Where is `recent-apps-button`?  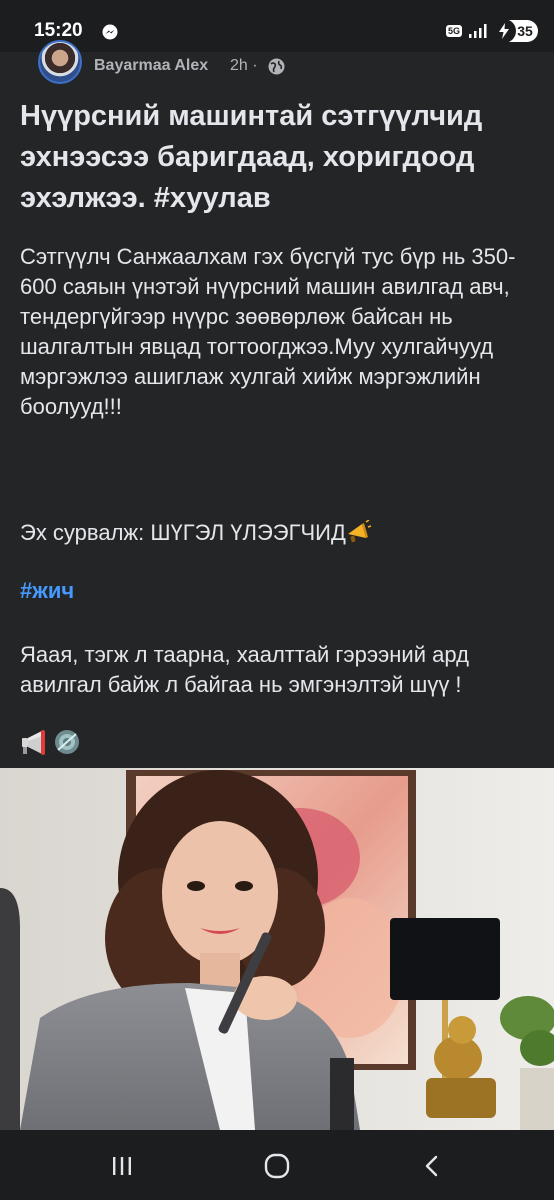 recent-apps-button is located at coordinates (122, 1166).